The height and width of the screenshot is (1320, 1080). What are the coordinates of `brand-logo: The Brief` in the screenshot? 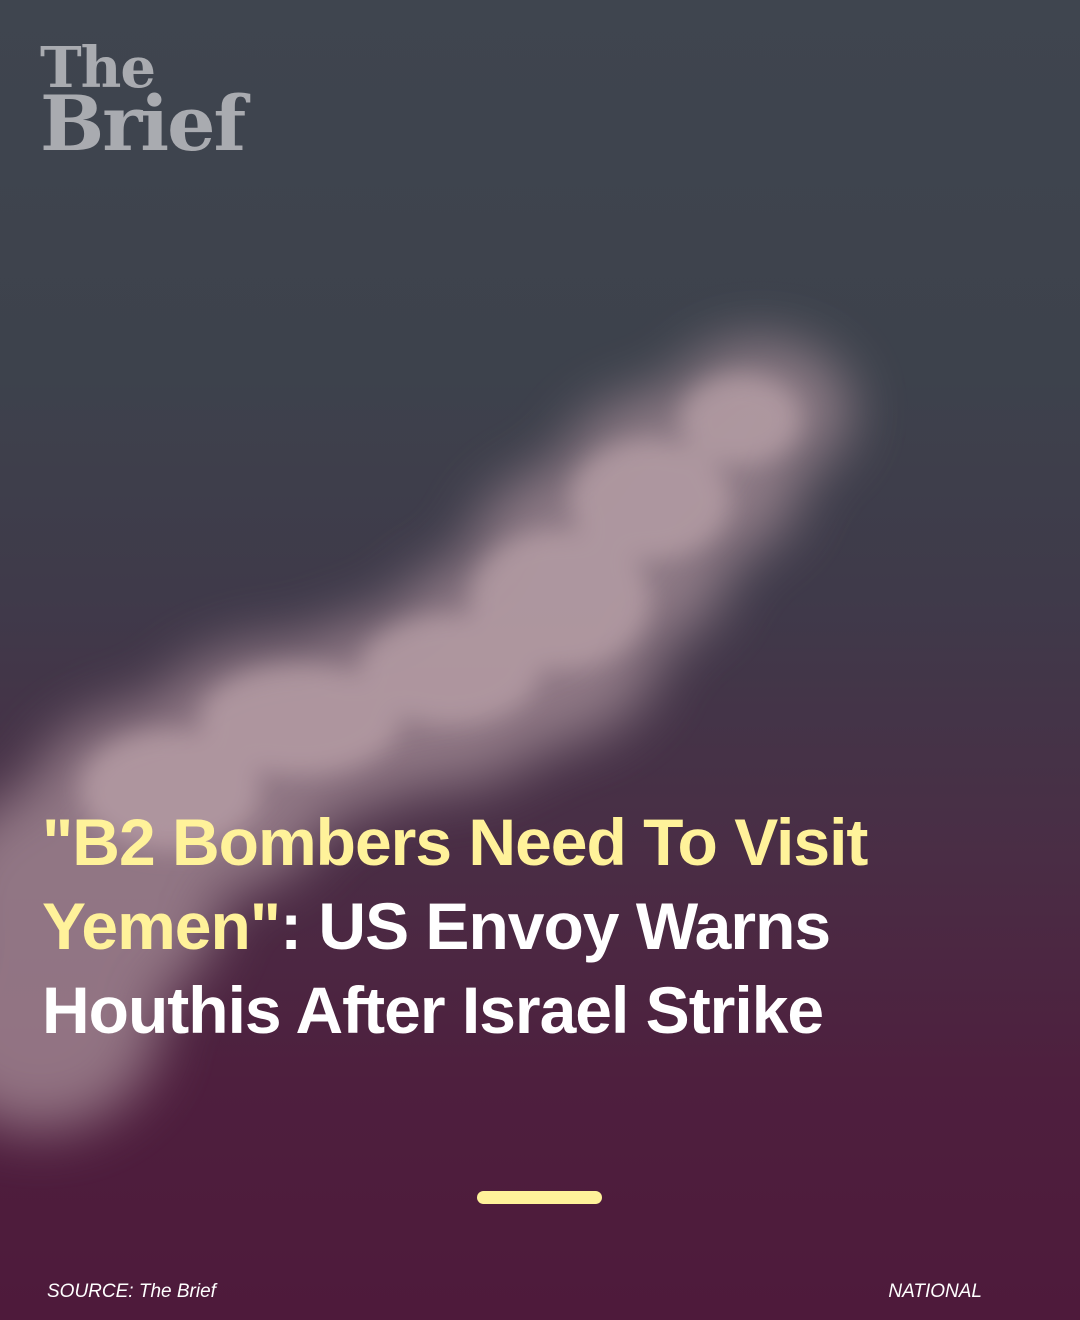 It's located at (143, 104).